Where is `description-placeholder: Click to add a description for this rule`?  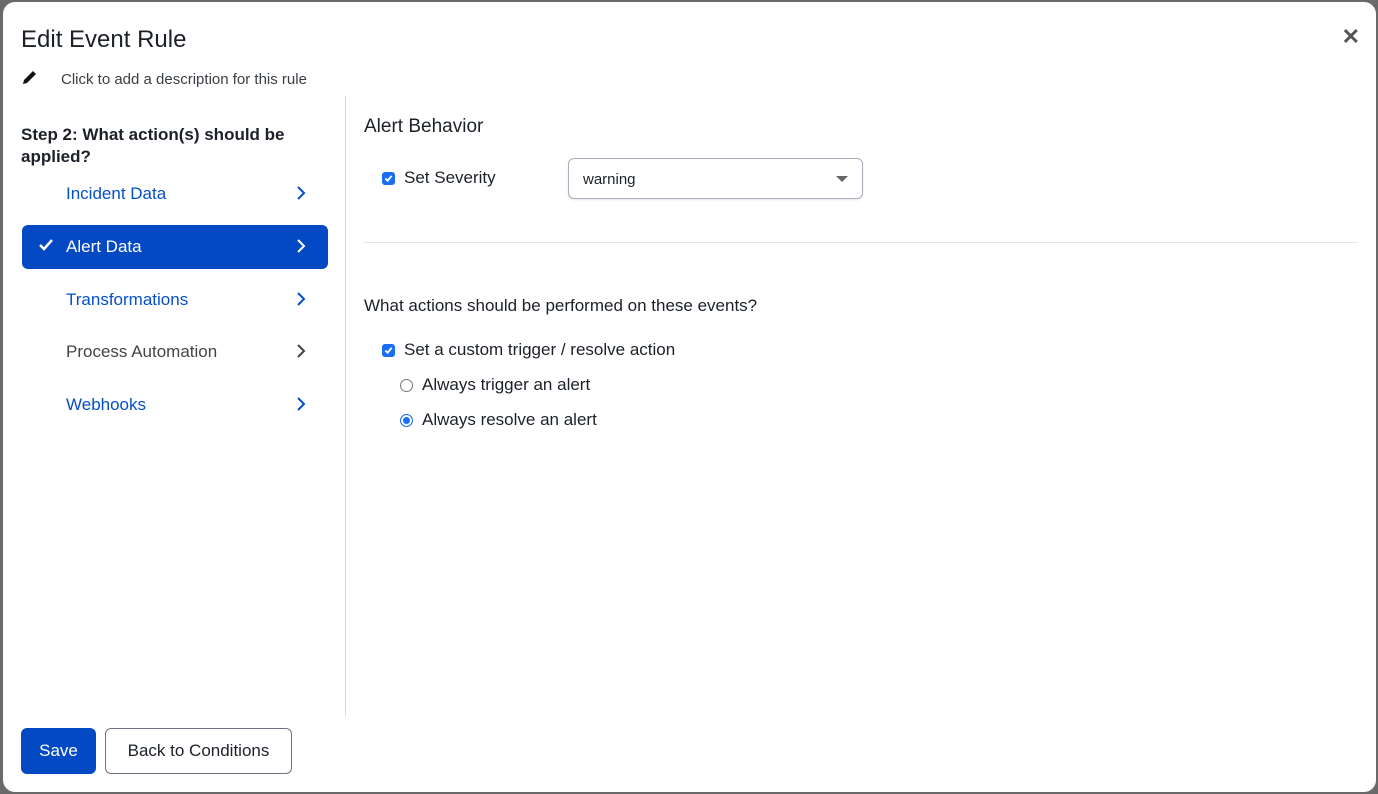
description-placeholder: Click to add a description for this rule is located at coordinates (184, 79).